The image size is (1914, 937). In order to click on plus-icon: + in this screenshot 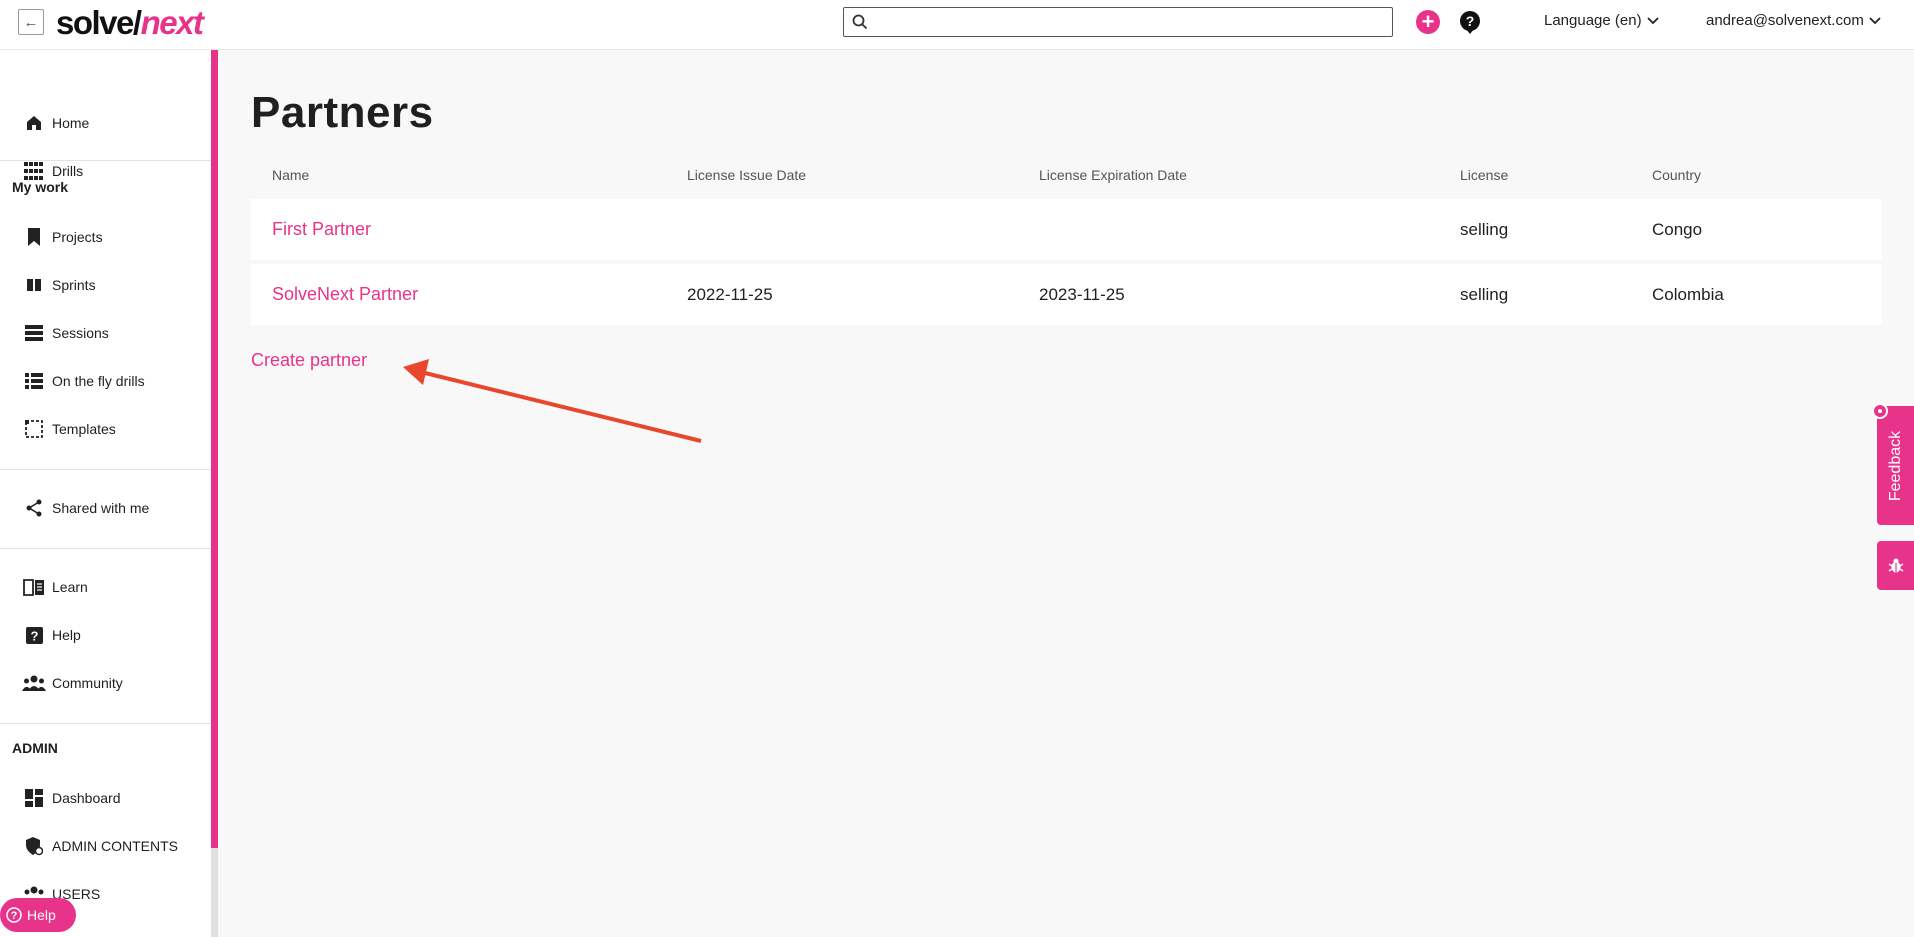, I will do `click(1428, 21)`.